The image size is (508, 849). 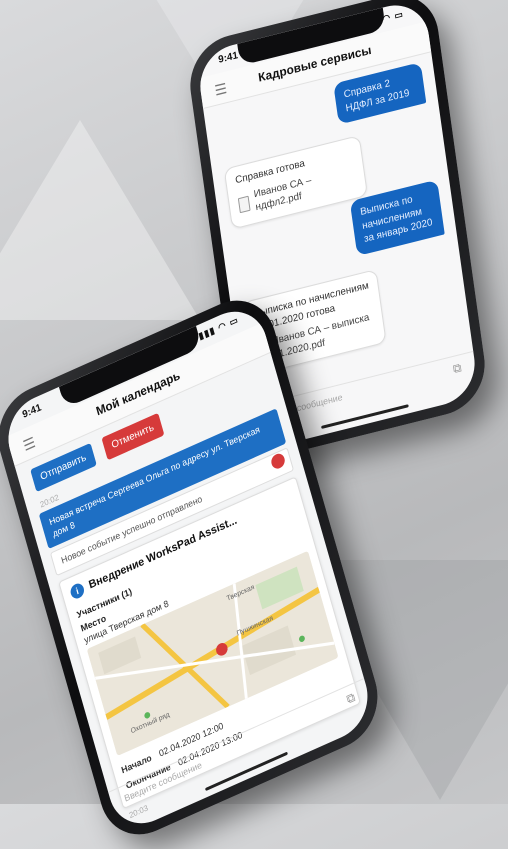 I want to click on message-incoming: Справка готова Иванов СА – ндфл2.pdf, so click(x=295, y=182).